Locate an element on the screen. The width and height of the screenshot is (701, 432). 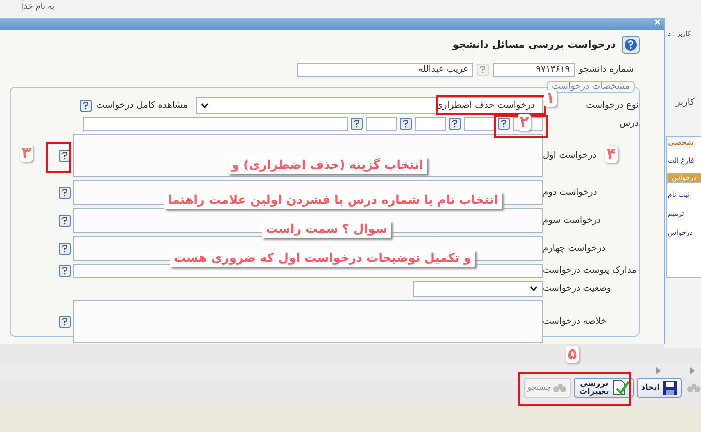
field-label: درس is located at coordinates (628, 124).